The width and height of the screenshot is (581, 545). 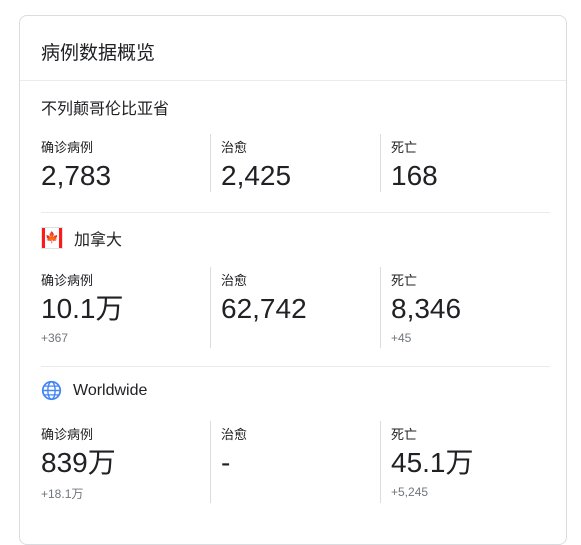 I want to click on region-header-worldwide: Worldwide, so click(x=94, y=390).